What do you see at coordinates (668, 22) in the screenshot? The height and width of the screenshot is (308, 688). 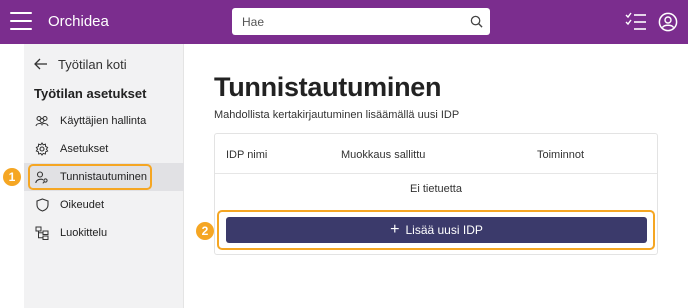 I see `user-avatar-icon` at bounding box center [668, 22].